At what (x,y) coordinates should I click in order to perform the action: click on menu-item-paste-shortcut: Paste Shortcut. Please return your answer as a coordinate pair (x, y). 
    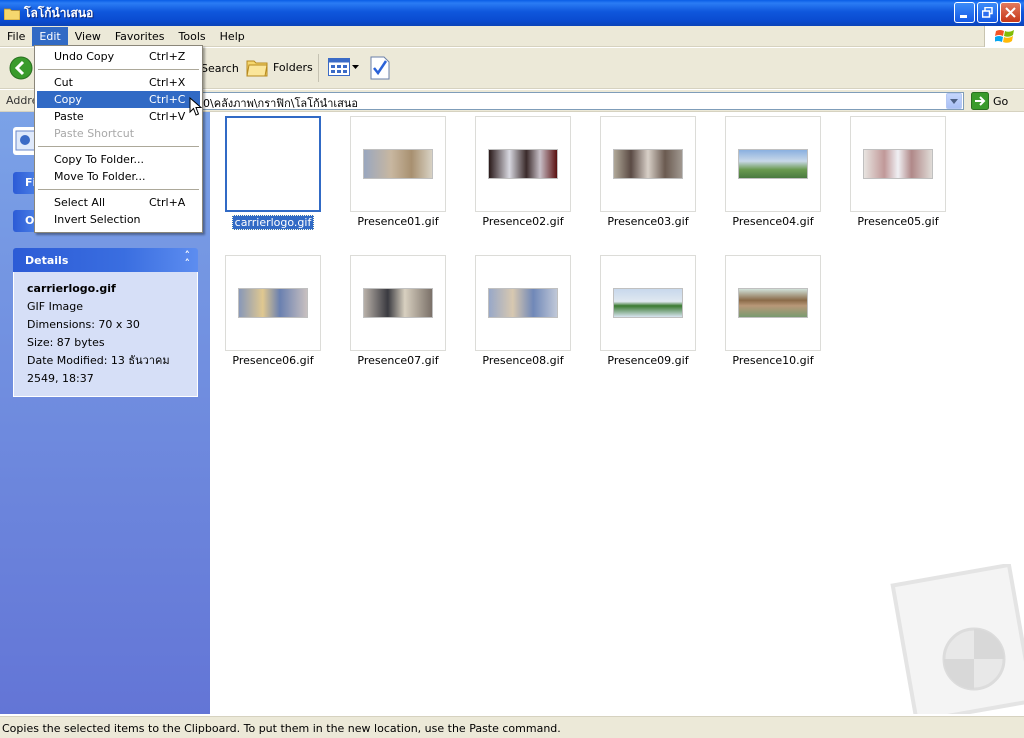
    Looking at the image, I should click on (118, 133).